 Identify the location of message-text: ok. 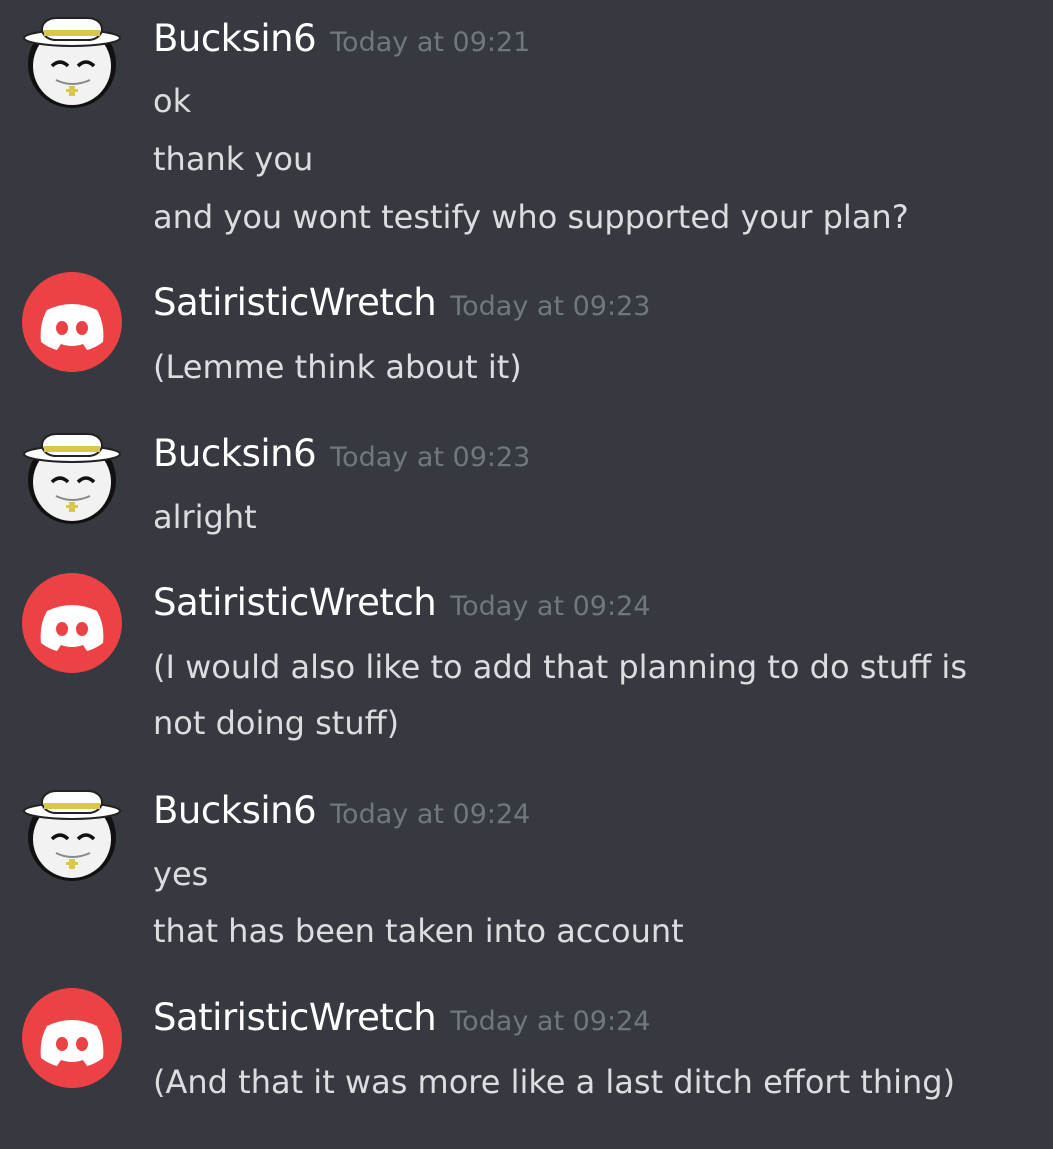
(172, 101).